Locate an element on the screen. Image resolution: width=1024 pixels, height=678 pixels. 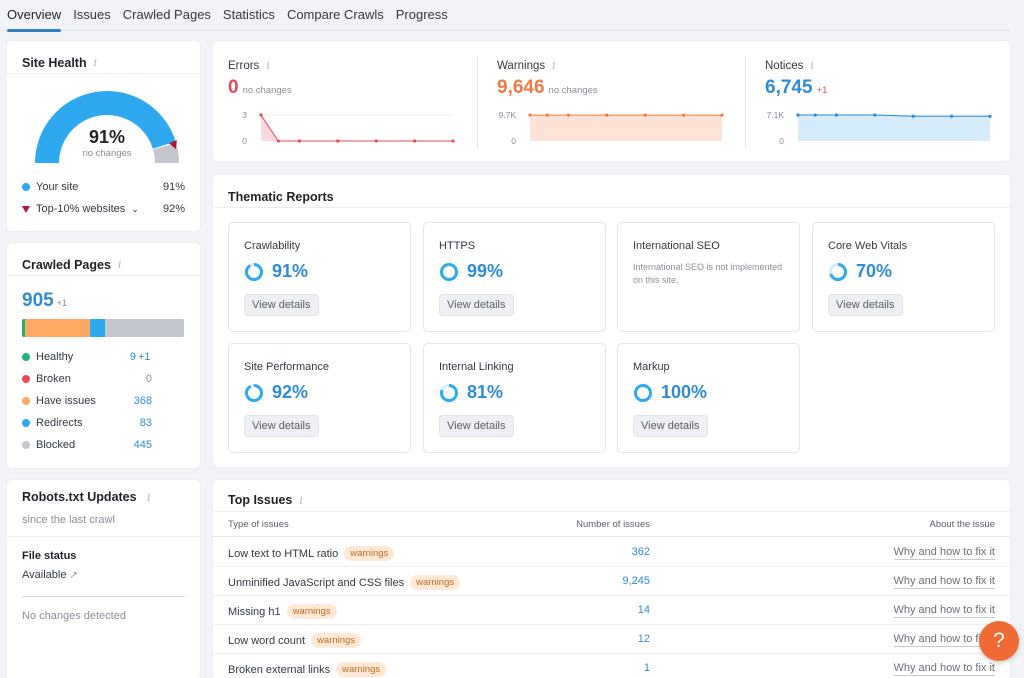
metric-change: no changes is located at coordinates (573, 90).